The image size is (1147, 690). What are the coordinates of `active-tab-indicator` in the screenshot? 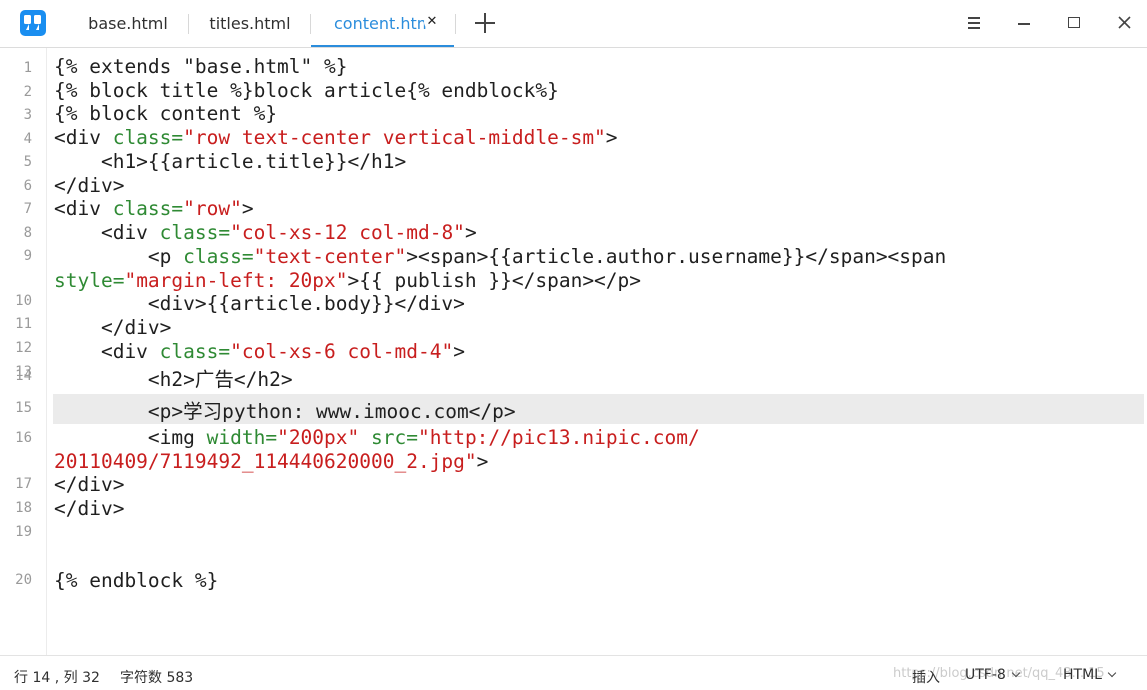 It's located at (382, 46).